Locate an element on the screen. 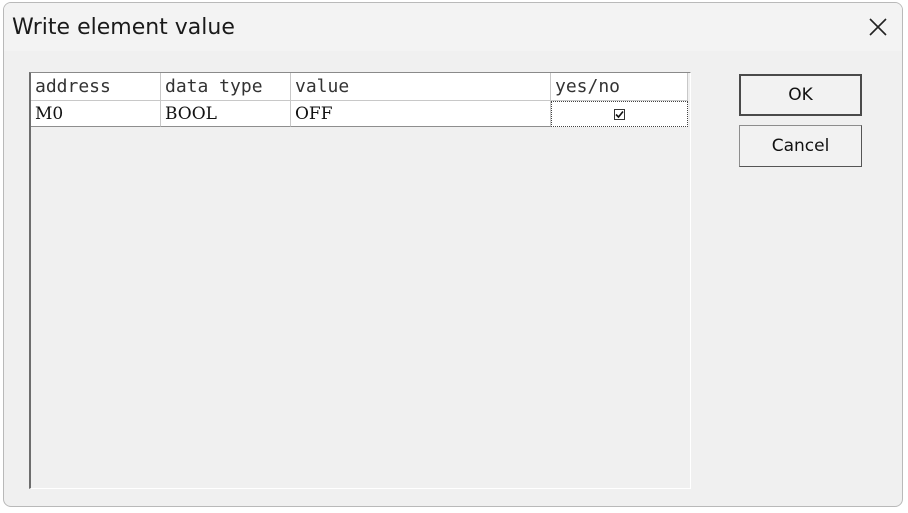 The height and width of the screenshot is (513, 908). close-button is located at coordinates (878, 27).